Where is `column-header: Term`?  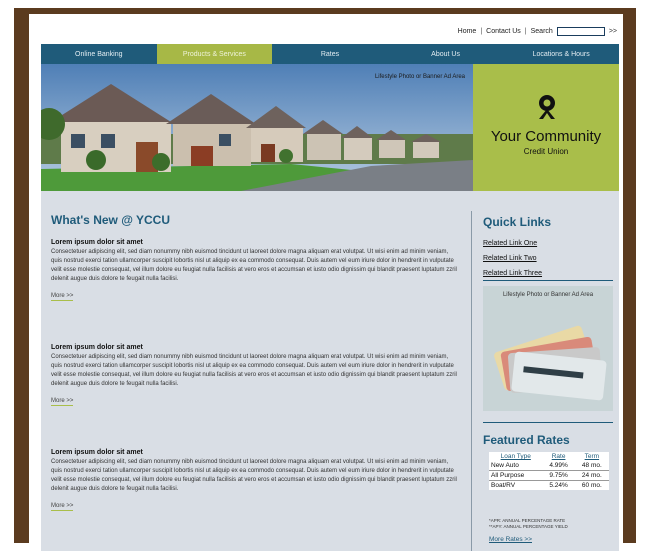
column-header: Term is located at coordinates (592, 456).